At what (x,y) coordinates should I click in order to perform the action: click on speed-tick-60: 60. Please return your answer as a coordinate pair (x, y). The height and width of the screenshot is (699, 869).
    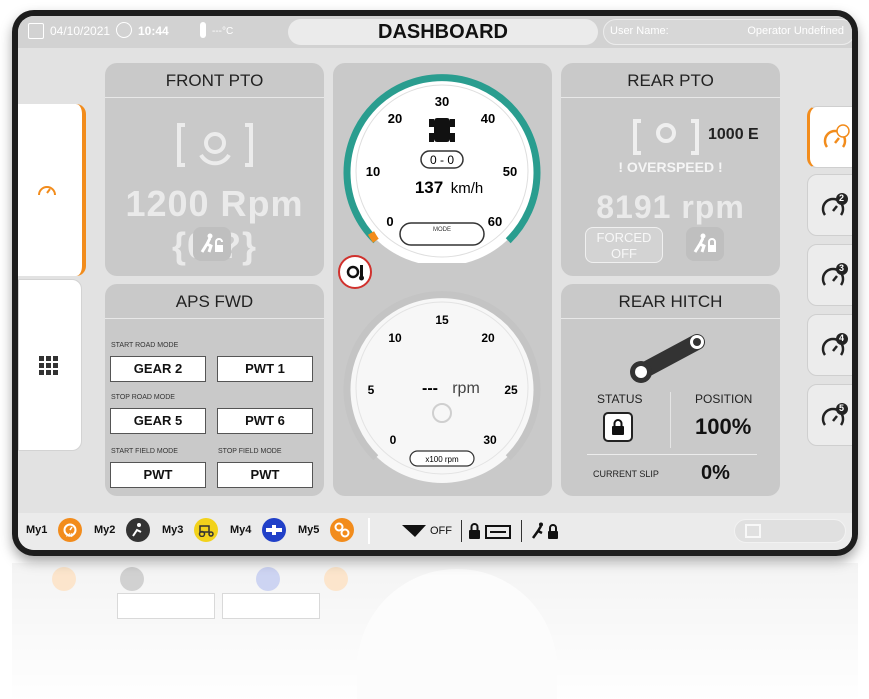
    Looking at the image, I should click on (495, 221).